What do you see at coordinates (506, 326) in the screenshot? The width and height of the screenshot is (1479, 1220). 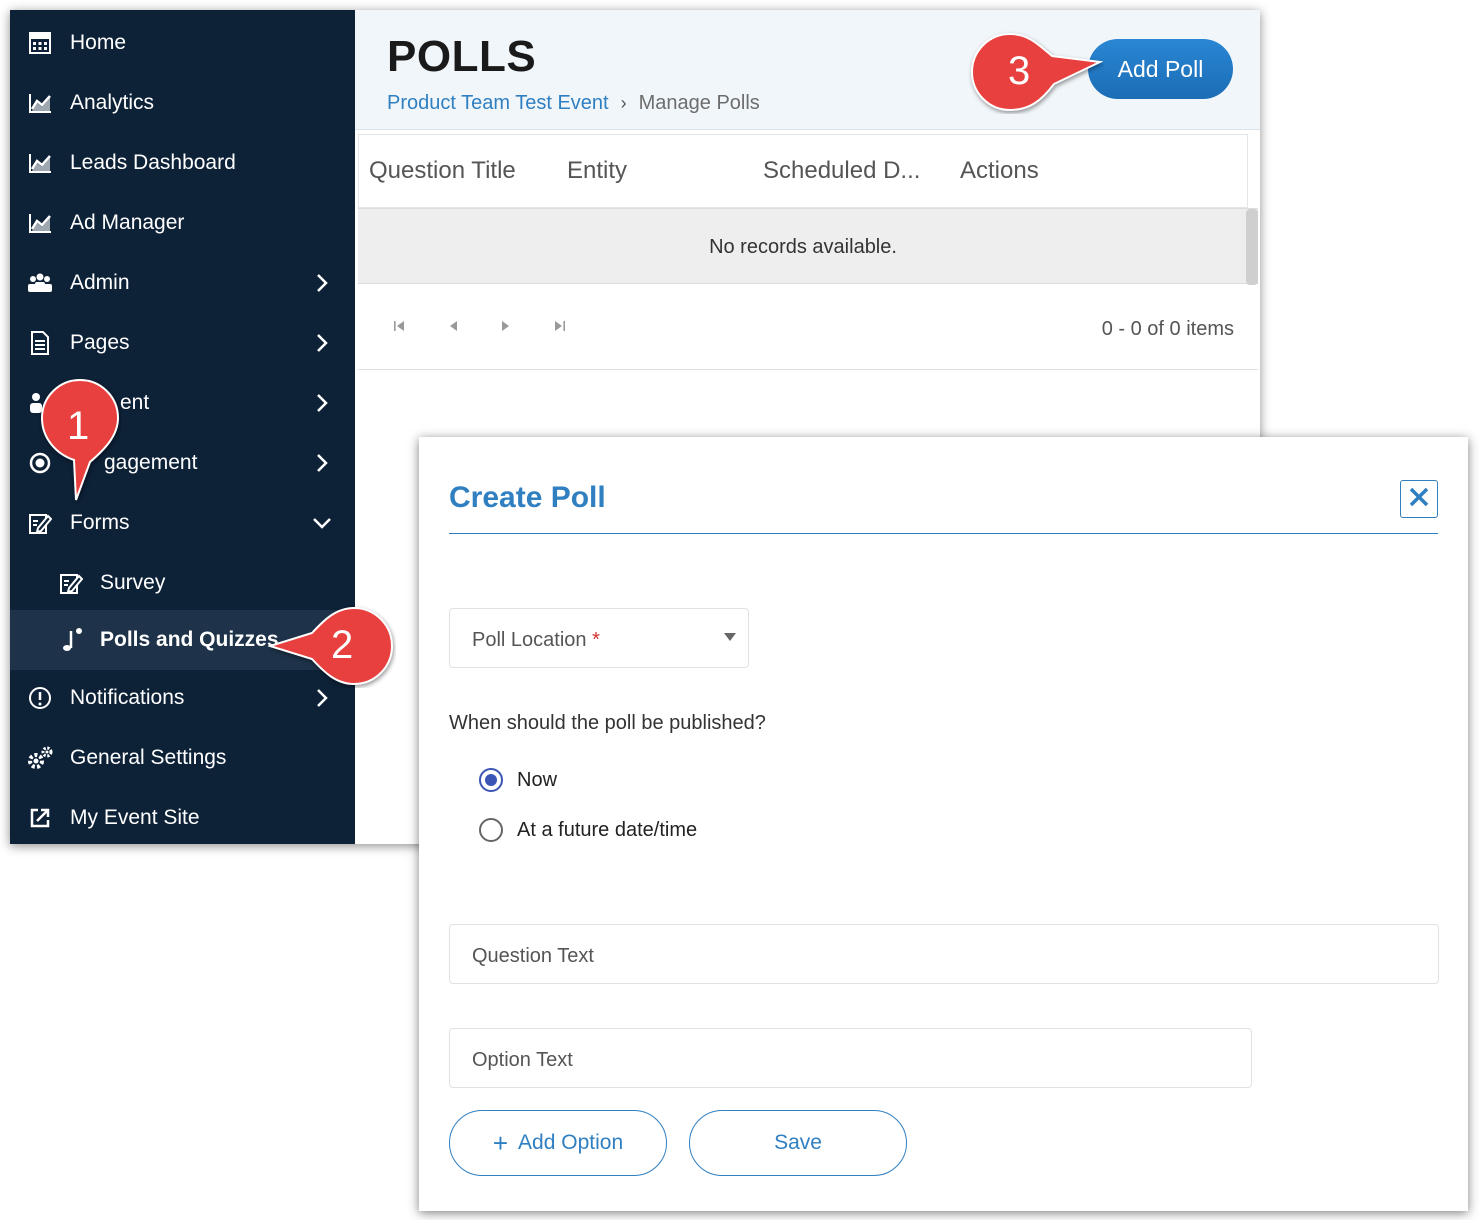 I see `next-page-icon` at bounding box center [506, 326].